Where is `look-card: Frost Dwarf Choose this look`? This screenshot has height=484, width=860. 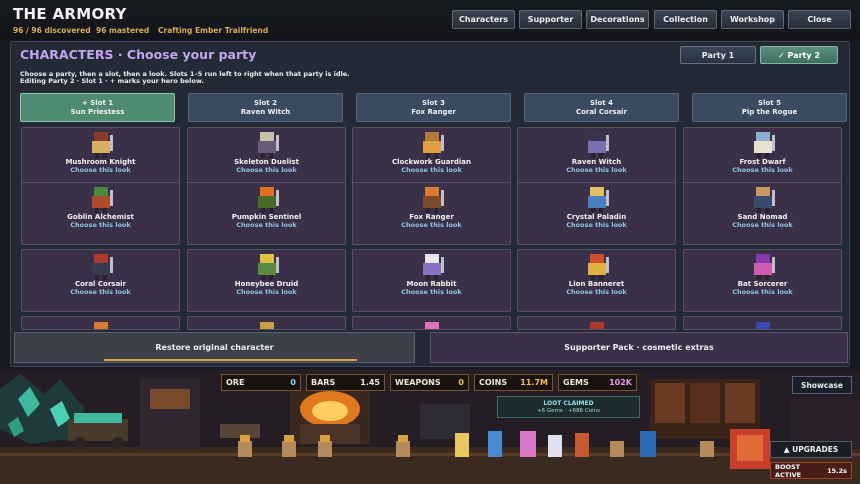 look-card: Frost Dwarf Choose this look is located at coordinates (762, 158).